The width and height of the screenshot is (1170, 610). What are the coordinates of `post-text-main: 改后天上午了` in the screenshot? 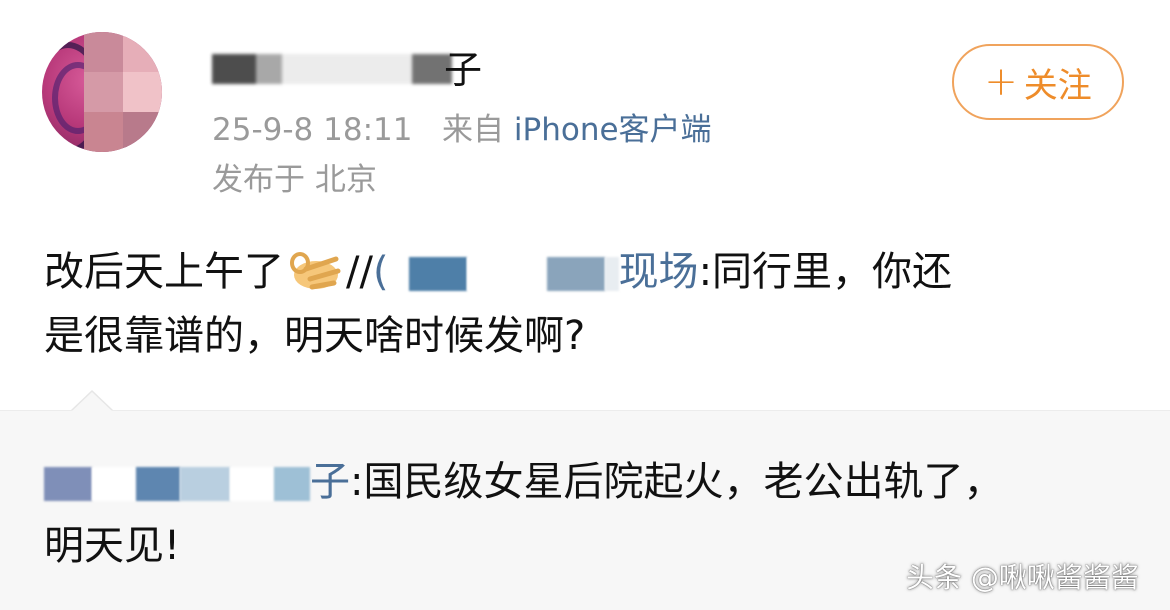 It's located at (164, 272).